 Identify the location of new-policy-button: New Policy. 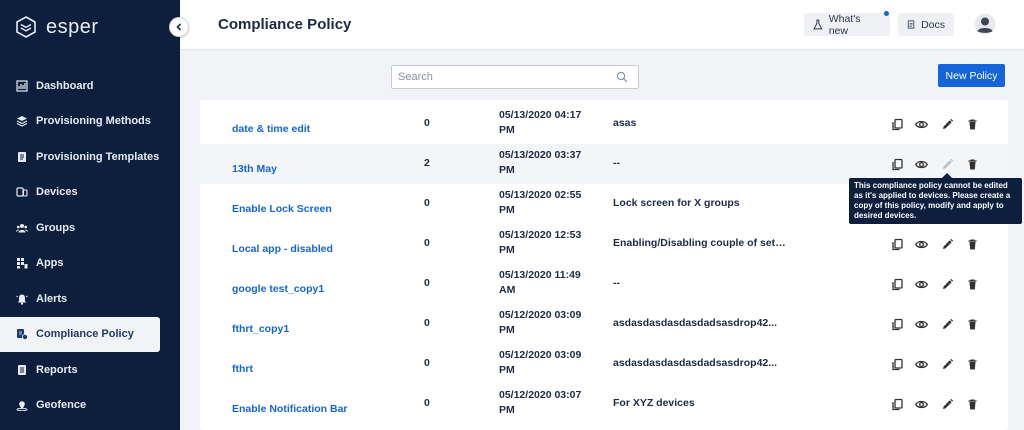
(971, 75).